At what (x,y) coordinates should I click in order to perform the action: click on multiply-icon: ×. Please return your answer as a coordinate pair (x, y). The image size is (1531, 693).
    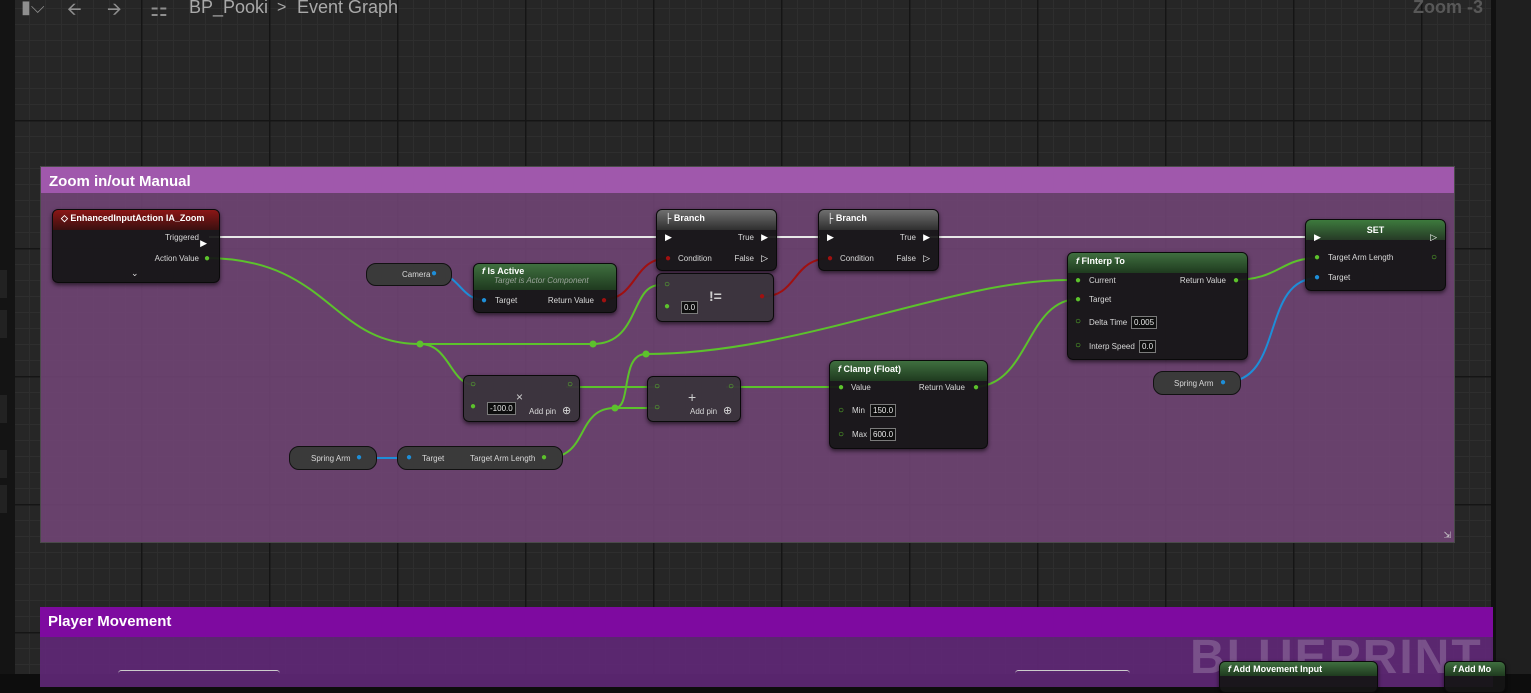
    Looking at the image, I should click on (520, 397).